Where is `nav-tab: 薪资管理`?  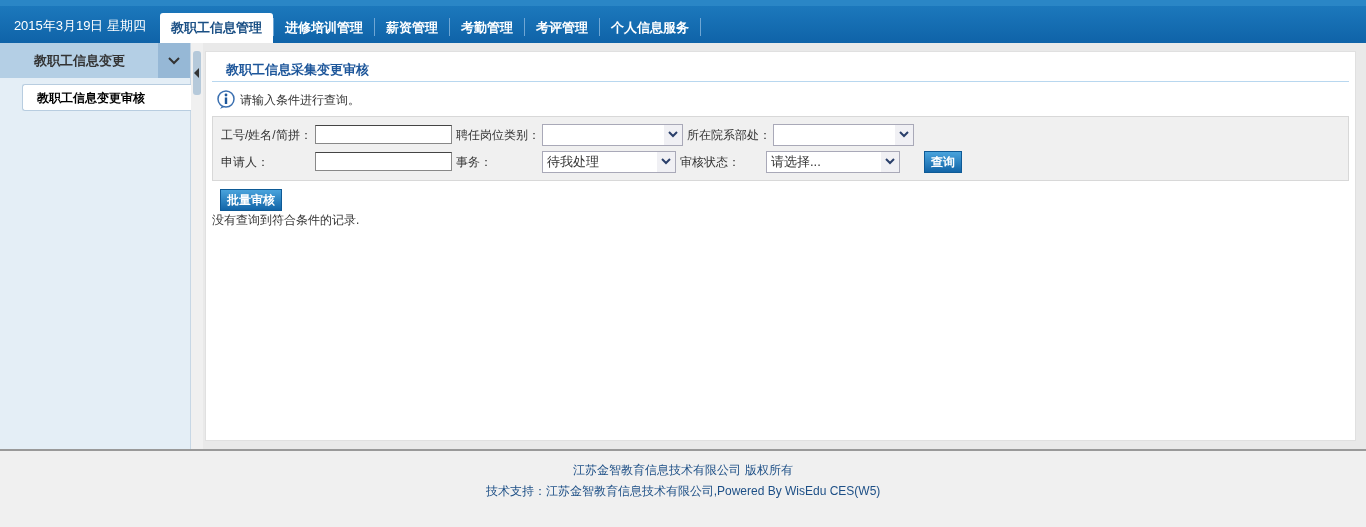
nav-tab: 薪资管理 is located at coordinates (412, 27).